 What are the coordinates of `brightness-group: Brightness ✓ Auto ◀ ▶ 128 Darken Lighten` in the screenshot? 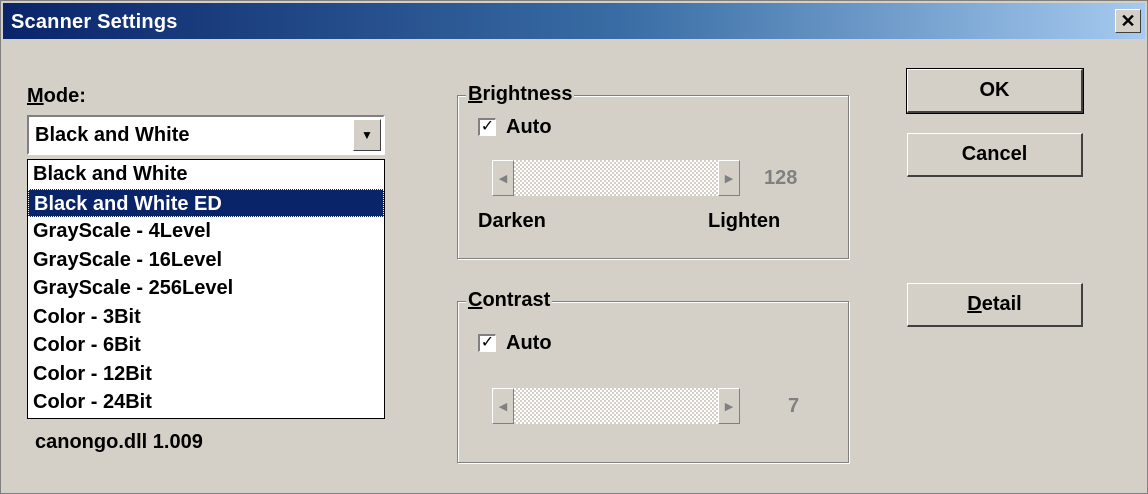 It's located at (653, 171).